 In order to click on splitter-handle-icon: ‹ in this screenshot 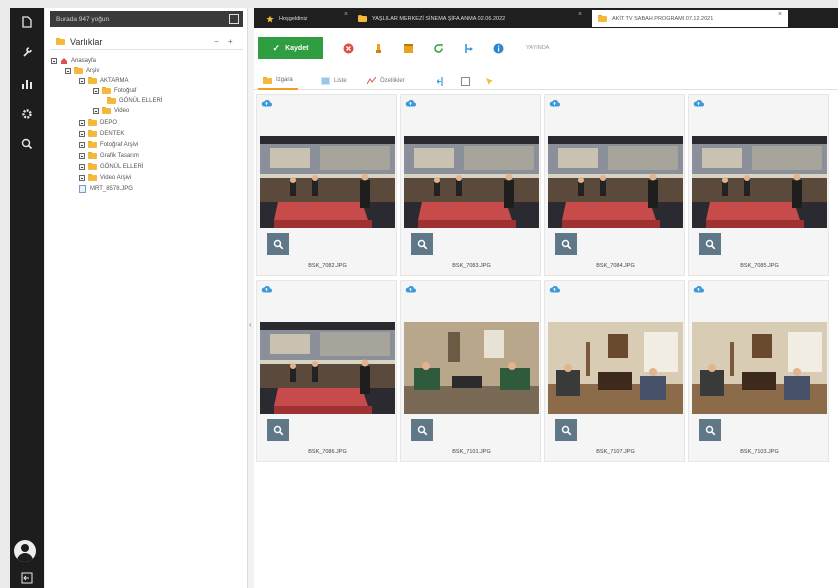, I will do `click(250, 324)`.